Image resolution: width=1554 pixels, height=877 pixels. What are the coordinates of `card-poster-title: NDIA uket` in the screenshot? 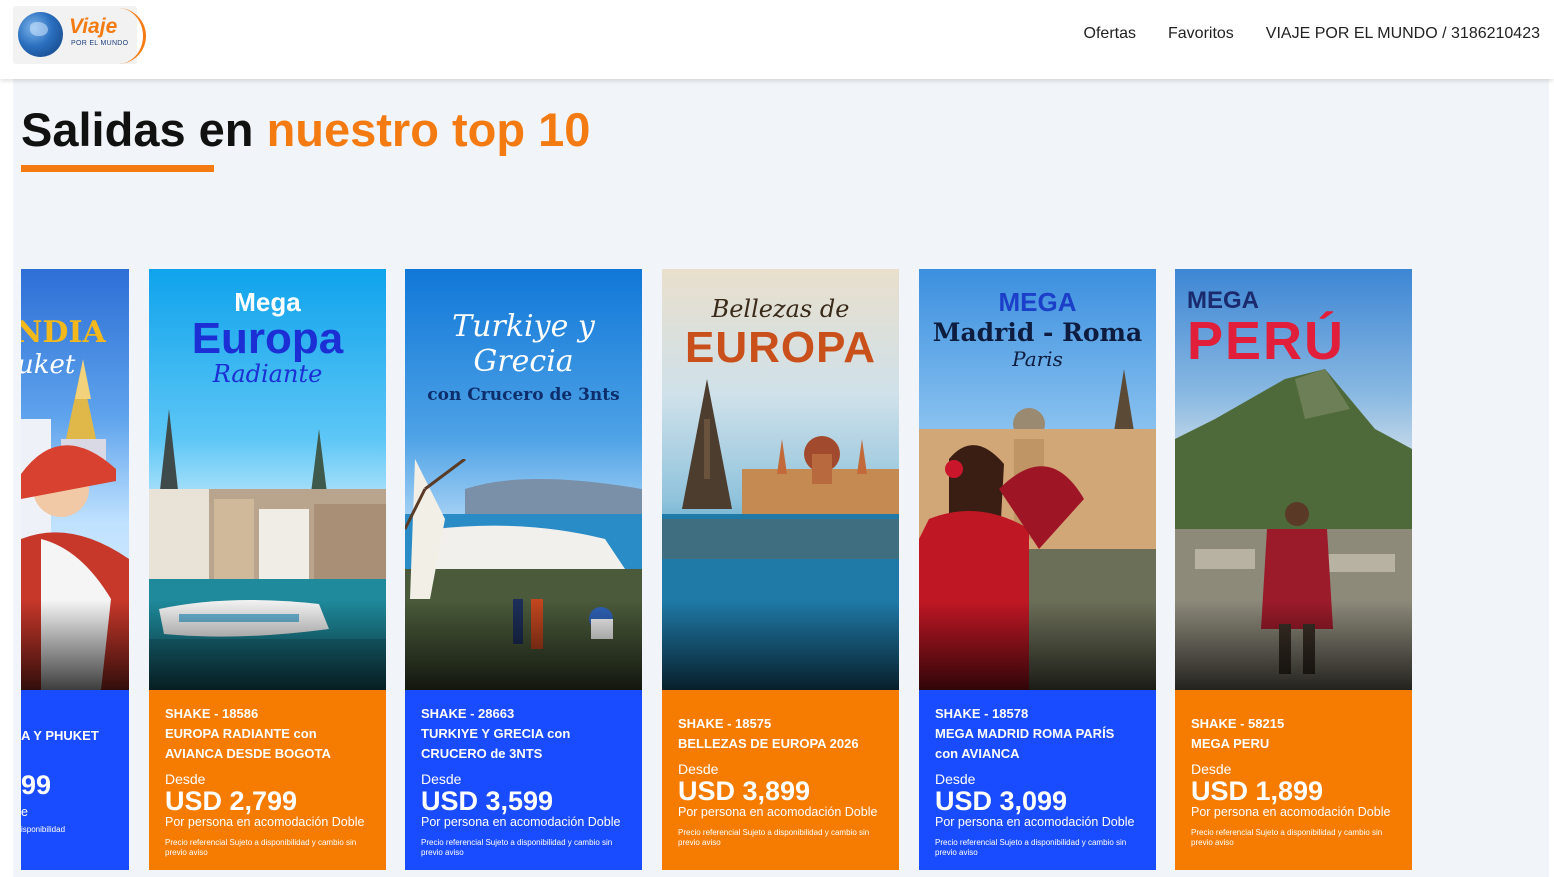 It's located at (75, 347).